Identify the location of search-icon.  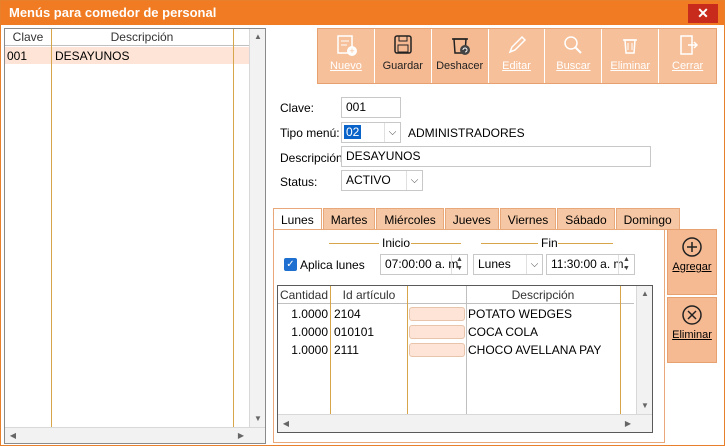
(573, 45).